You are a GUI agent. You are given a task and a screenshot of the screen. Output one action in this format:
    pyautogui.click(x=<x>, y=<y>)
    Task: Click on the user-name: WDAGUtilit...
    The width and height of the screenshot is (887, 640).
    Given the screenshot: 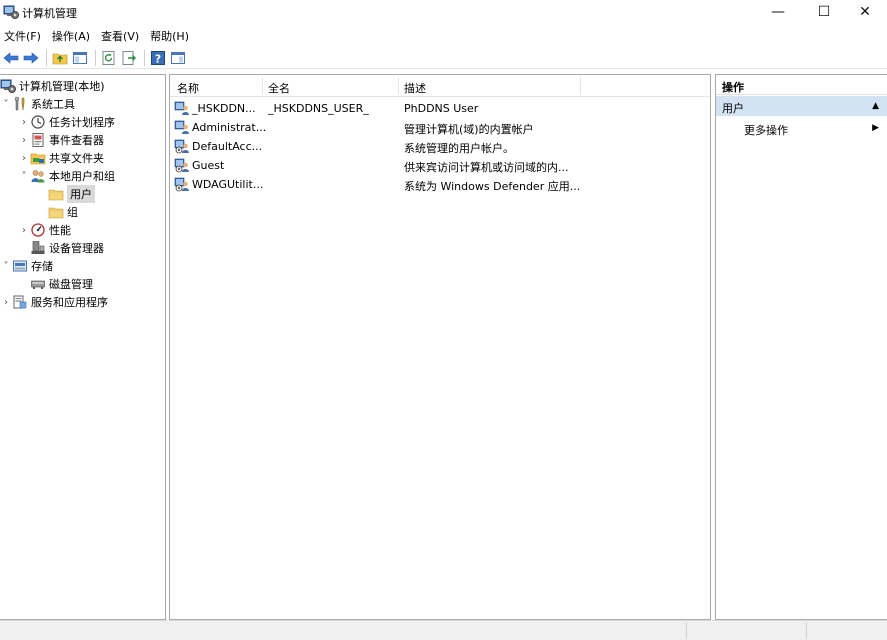 What is the action you would take?
    pyautogui.click(x=228, y=184)
    